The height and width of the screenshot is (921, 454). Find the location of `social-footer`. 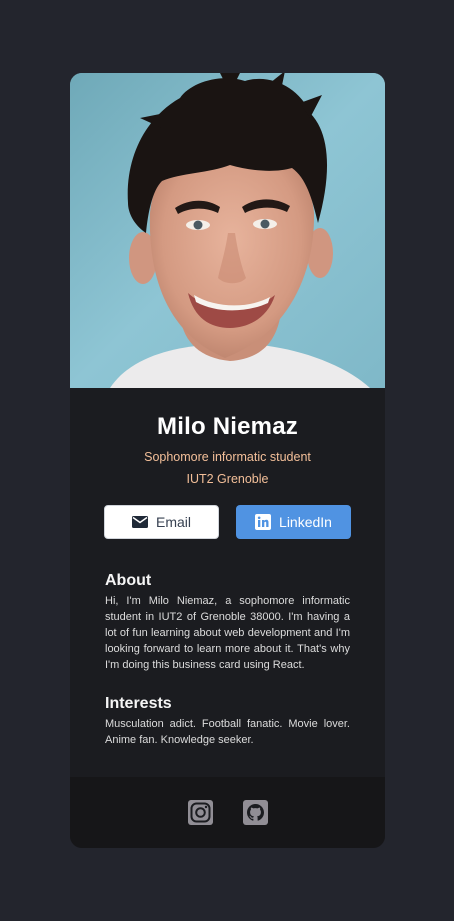

social-footer is located at coordinates (227, 812).